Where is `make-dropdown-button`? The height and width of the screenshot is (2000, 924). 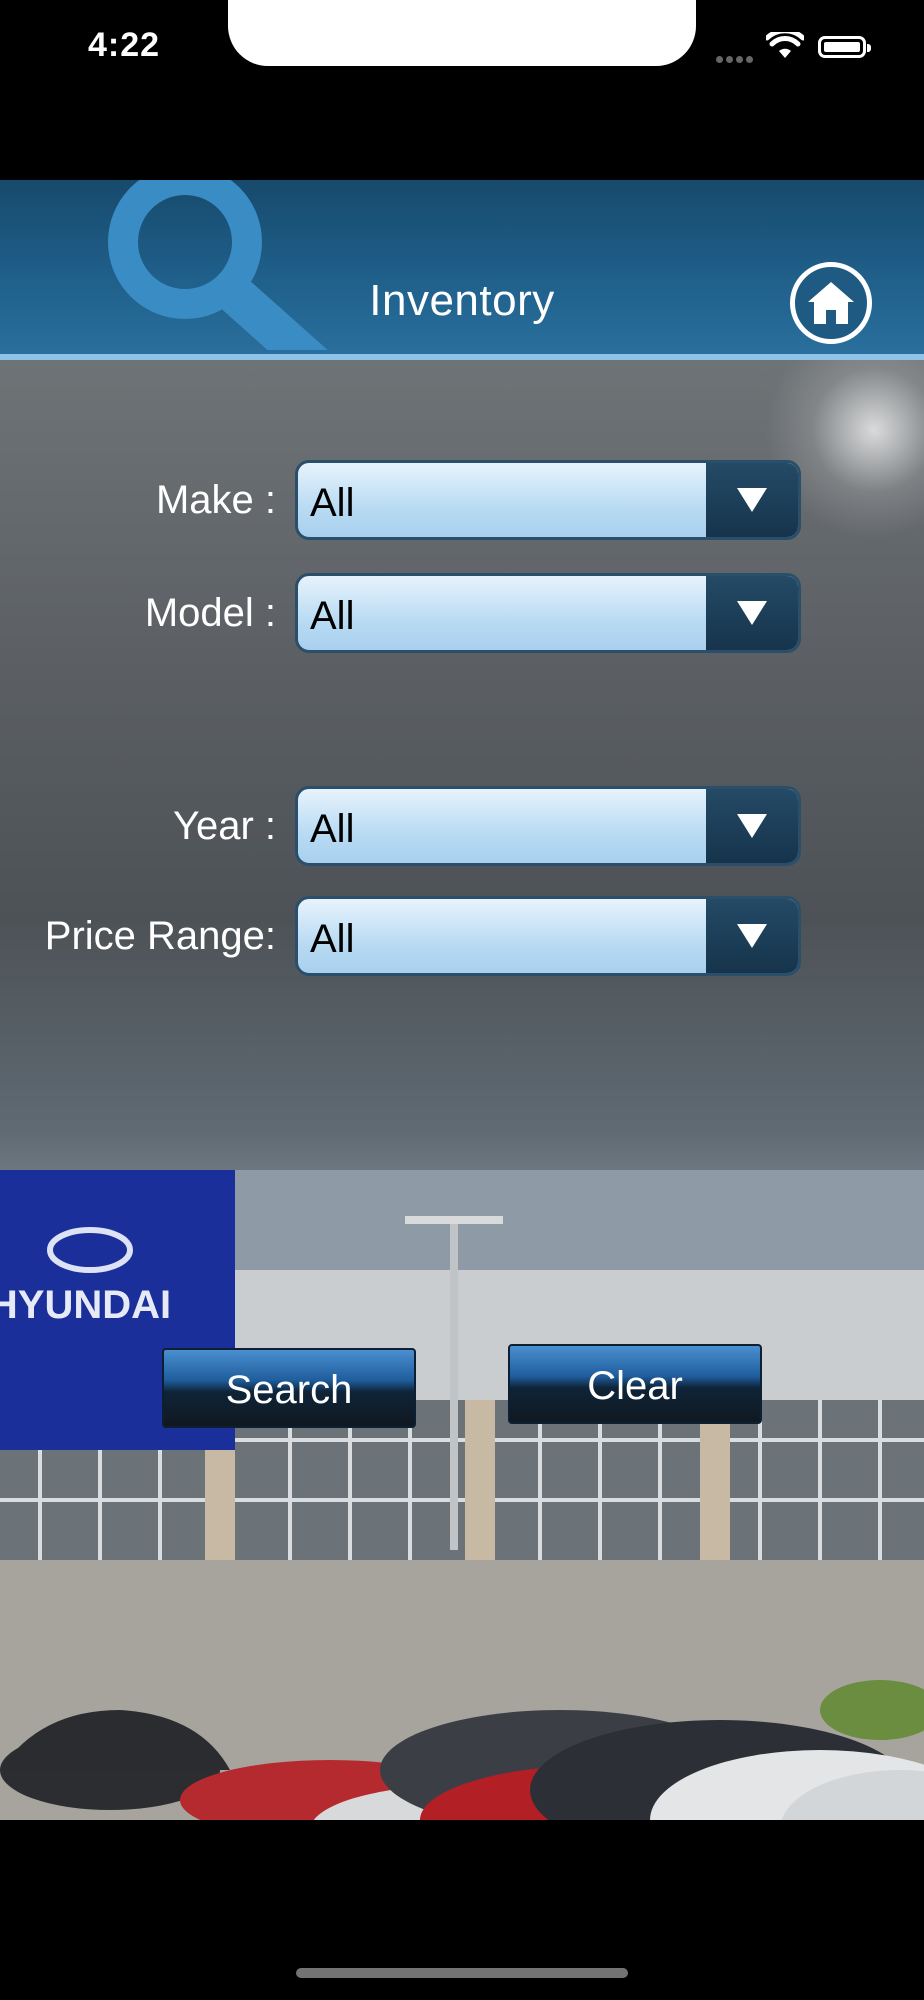
make-dropdown-button is located at coordinates (752, 500).